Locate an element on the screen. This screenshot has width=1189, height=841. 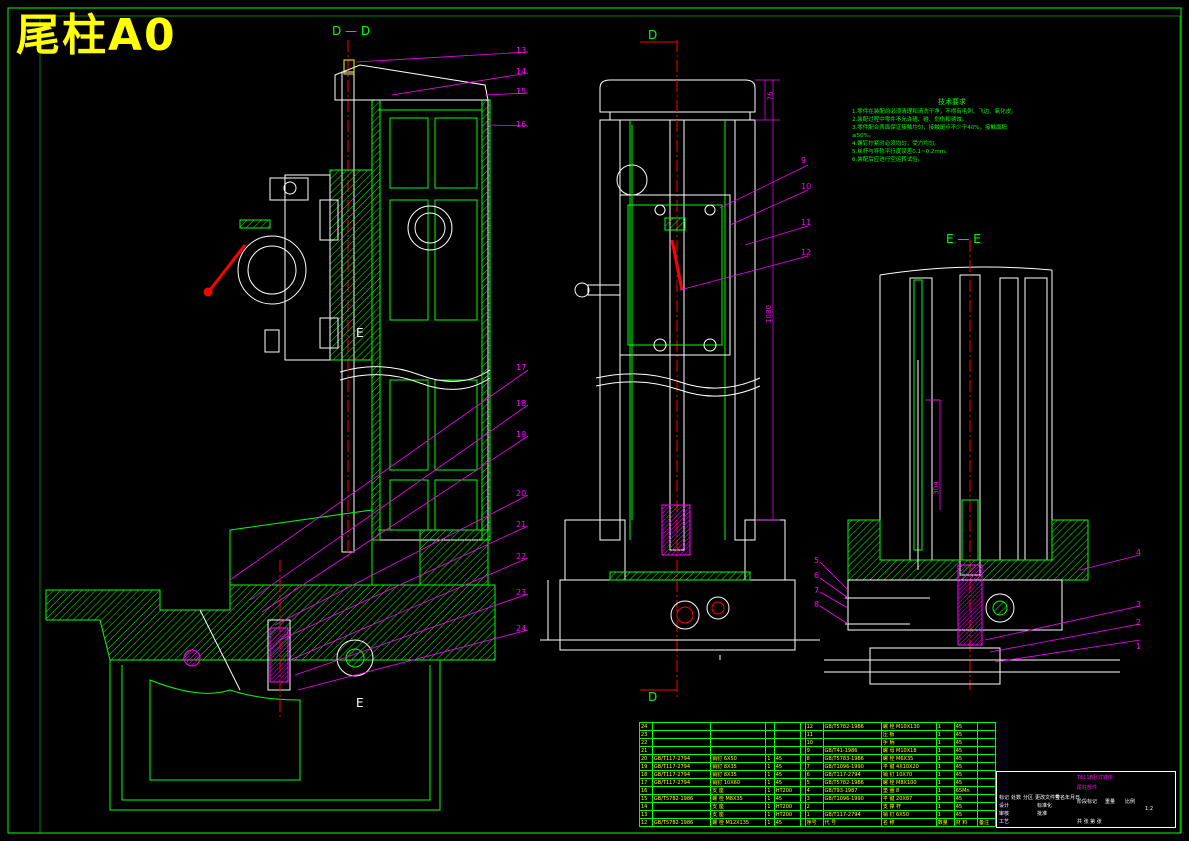
part-label: 21 is located at coordinates (521, 524).